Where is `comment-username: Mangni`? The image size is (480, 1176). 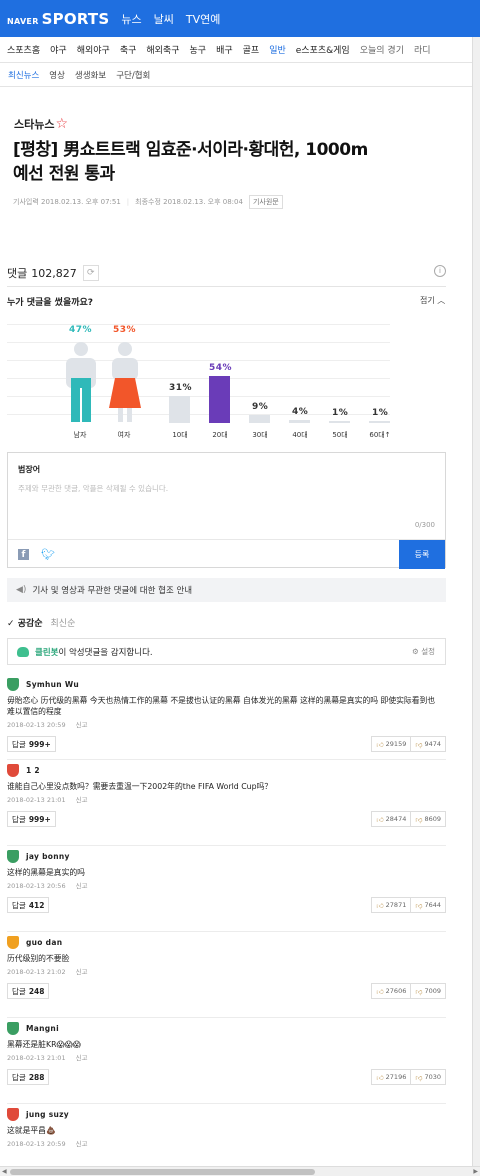 comment-username: Mangni is located at coordinates (42, 1028).